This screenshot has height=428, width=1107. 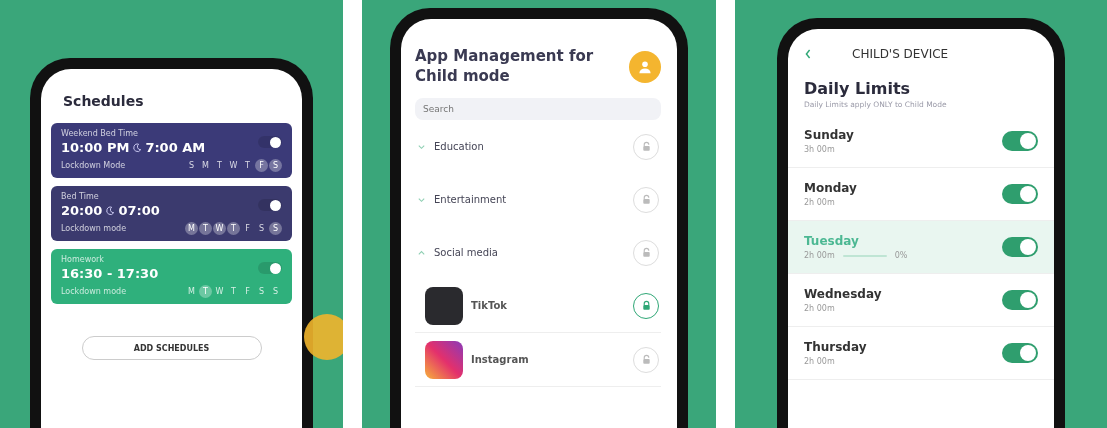 I want to click on schedule-name: Bed Time, so click(x=80, y=196).